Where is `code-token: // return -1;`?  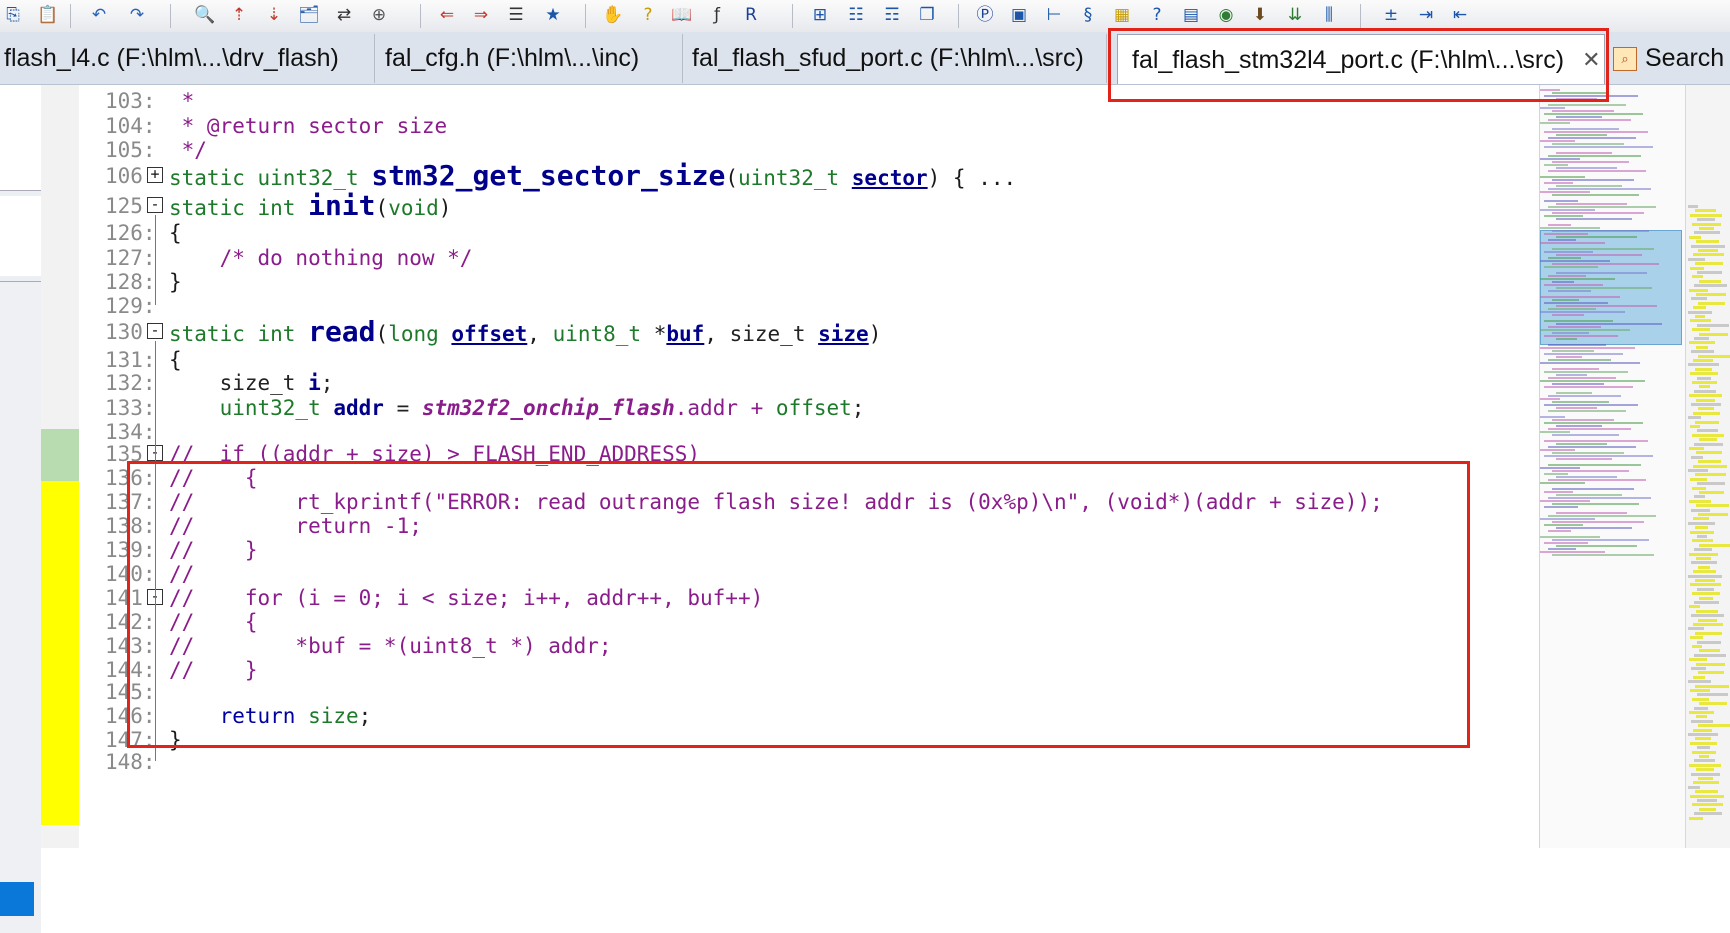
code-token: // return -1; is located at coordinates (295, 526).